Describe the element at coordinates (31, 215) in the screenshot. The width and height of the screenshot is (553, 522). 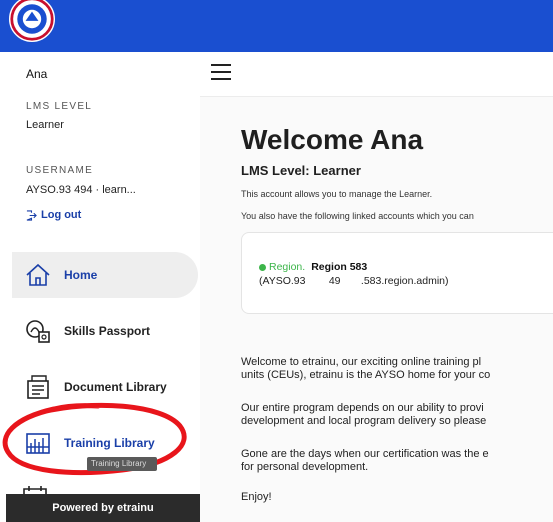
I see `logout-icon` at that location.